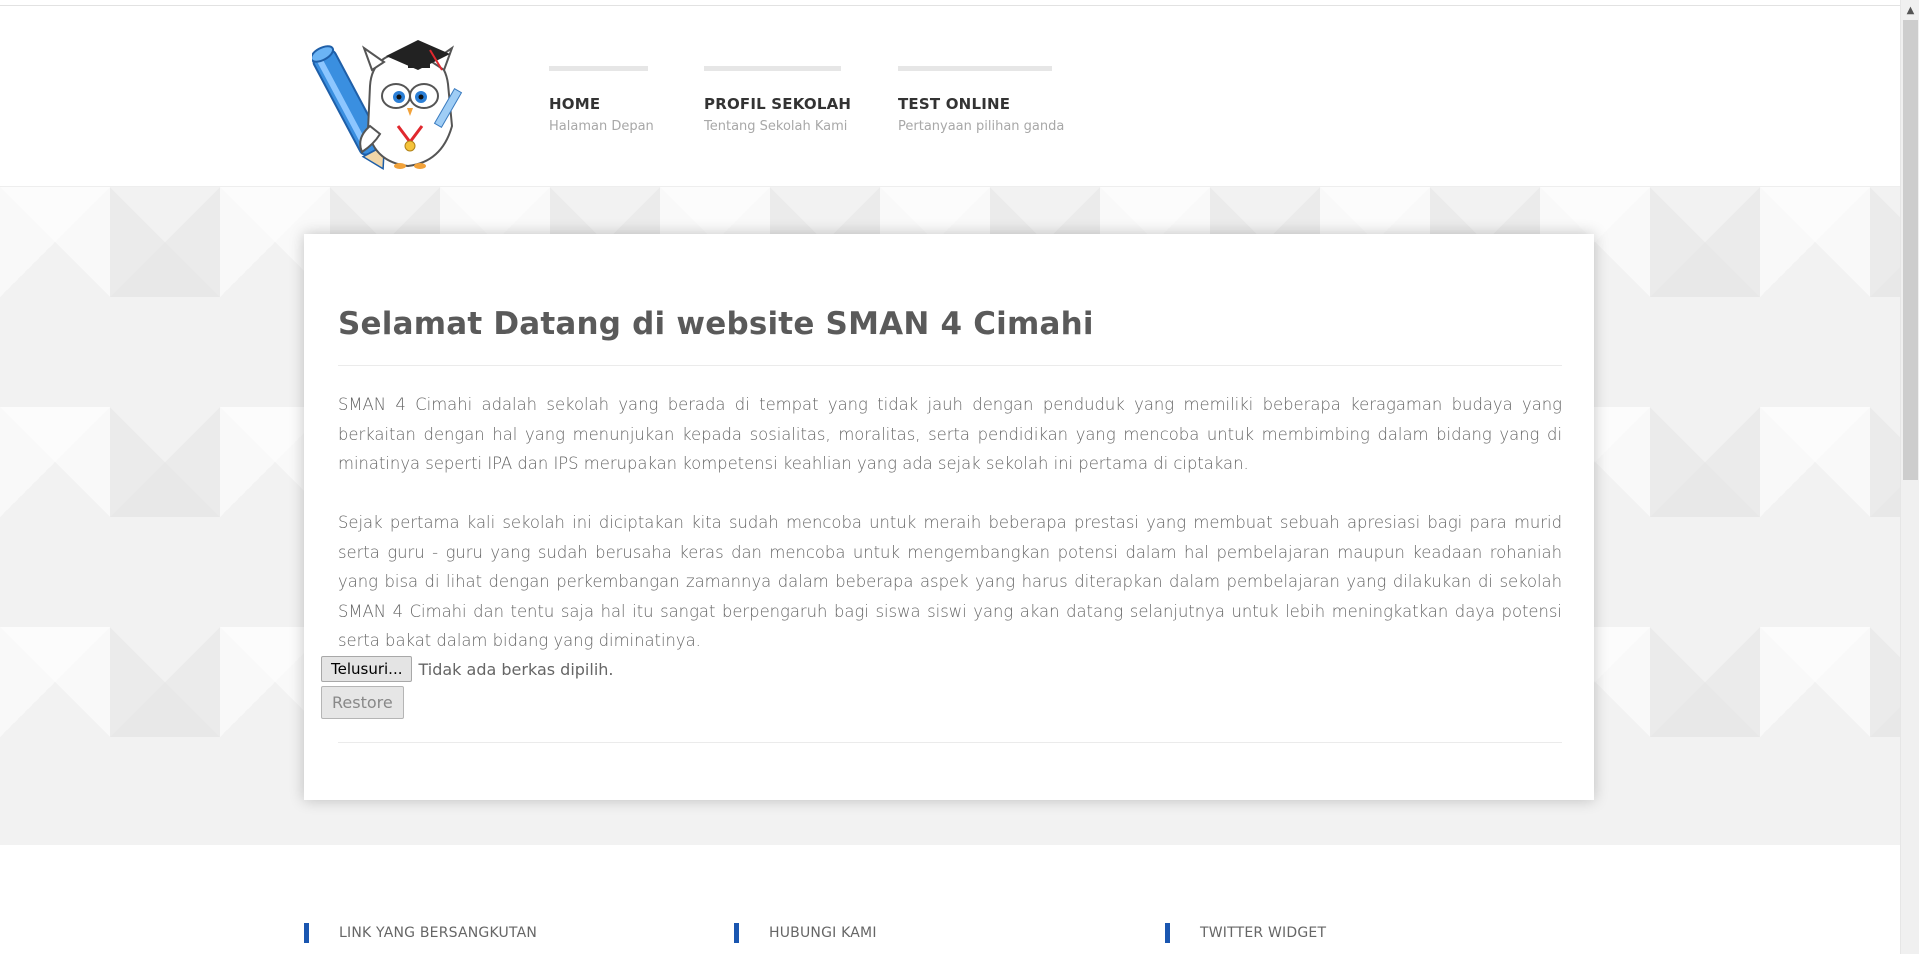 The image size is (1919, 954). What do you see at coordinates (778, 104) in the screenshot?
I see `nav-profil-title: PROFIL SEKOLAH` at bounding box center [778, 104].